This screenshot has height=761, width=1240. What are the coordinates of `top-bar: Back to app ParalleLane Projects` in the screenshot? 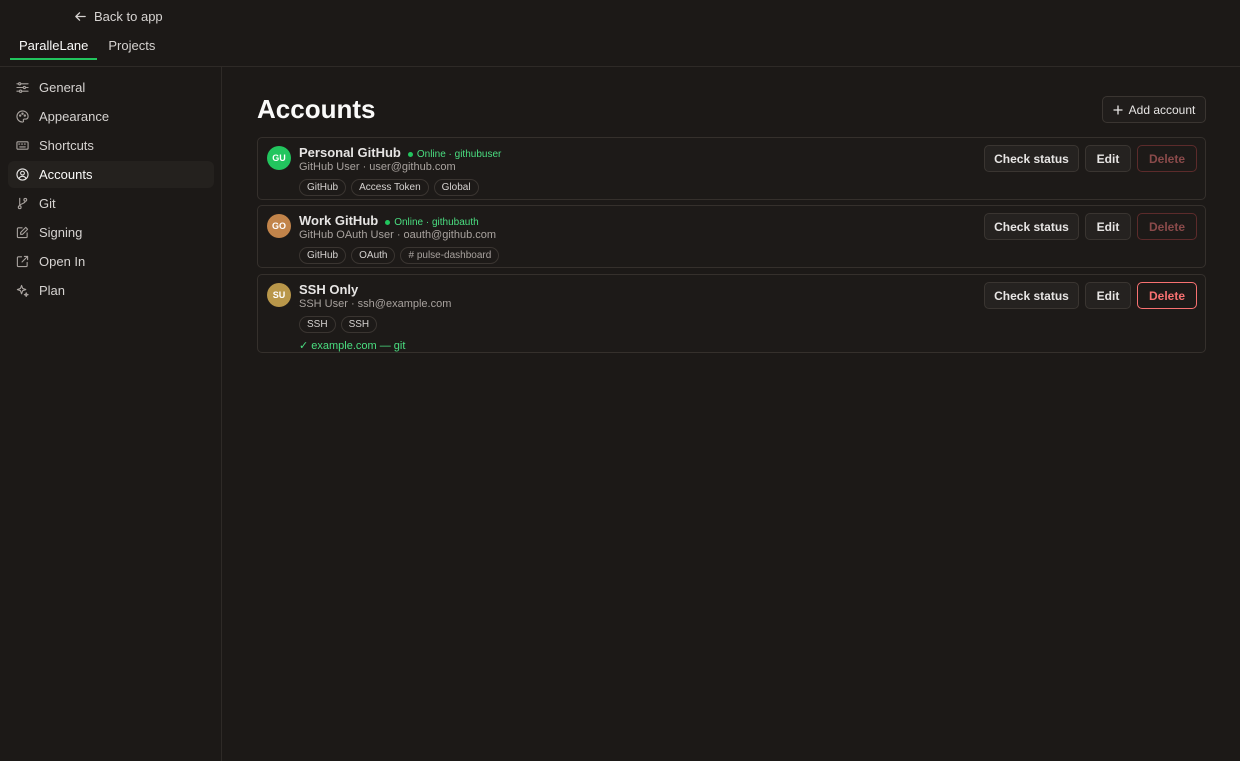 It's located at (620, 33).